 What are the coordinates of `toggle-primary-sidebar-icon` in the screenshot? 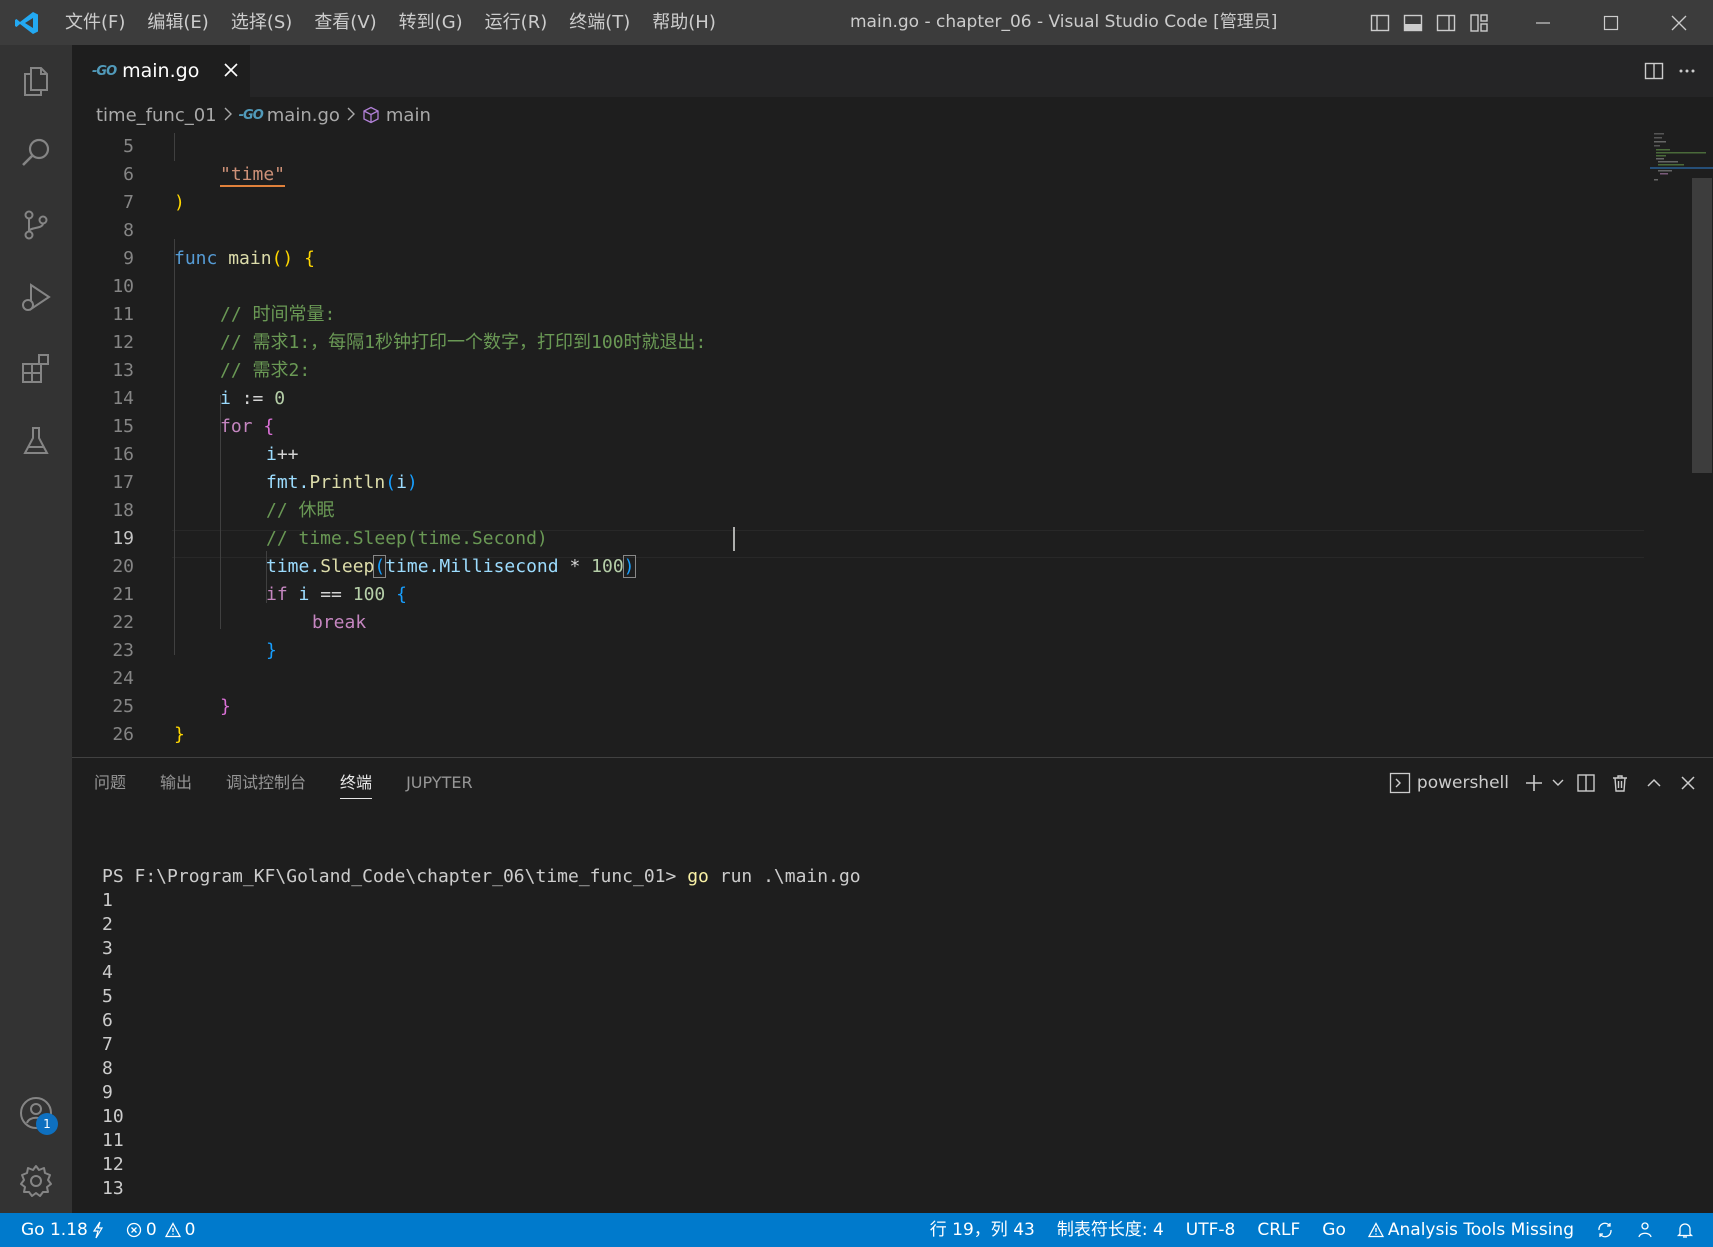 It's located at (1379, 22).